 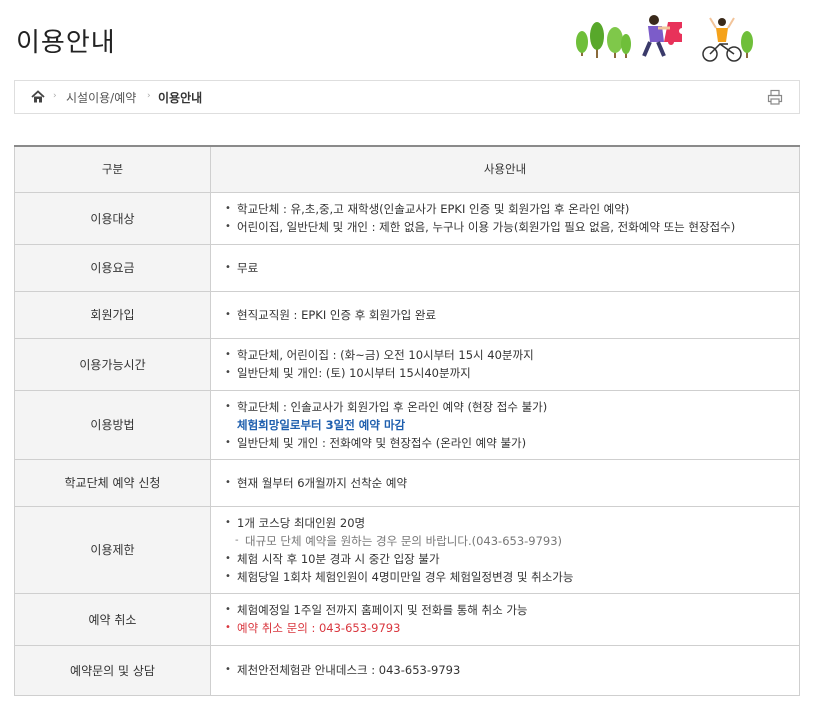 I want to click on row-content: 무료, so click(x=505, y=267).